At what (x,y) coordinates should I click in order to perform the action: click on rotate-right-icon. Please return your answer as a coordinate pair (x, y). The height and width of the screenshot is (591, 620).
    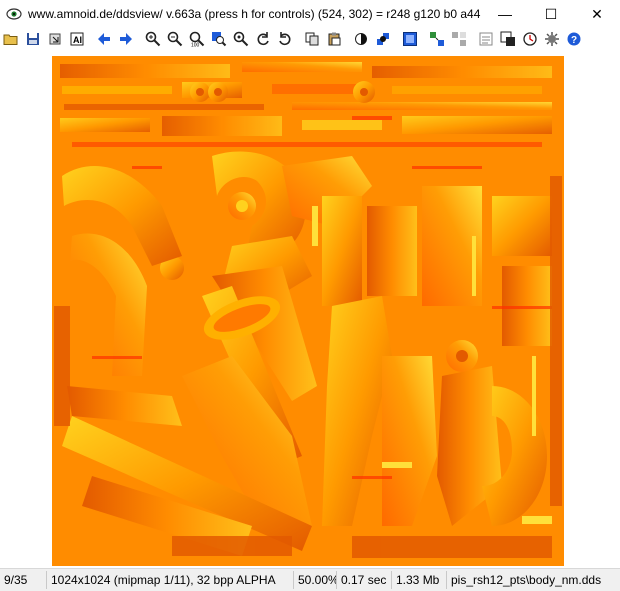
    Looking at the image, I should click on (285, 39).